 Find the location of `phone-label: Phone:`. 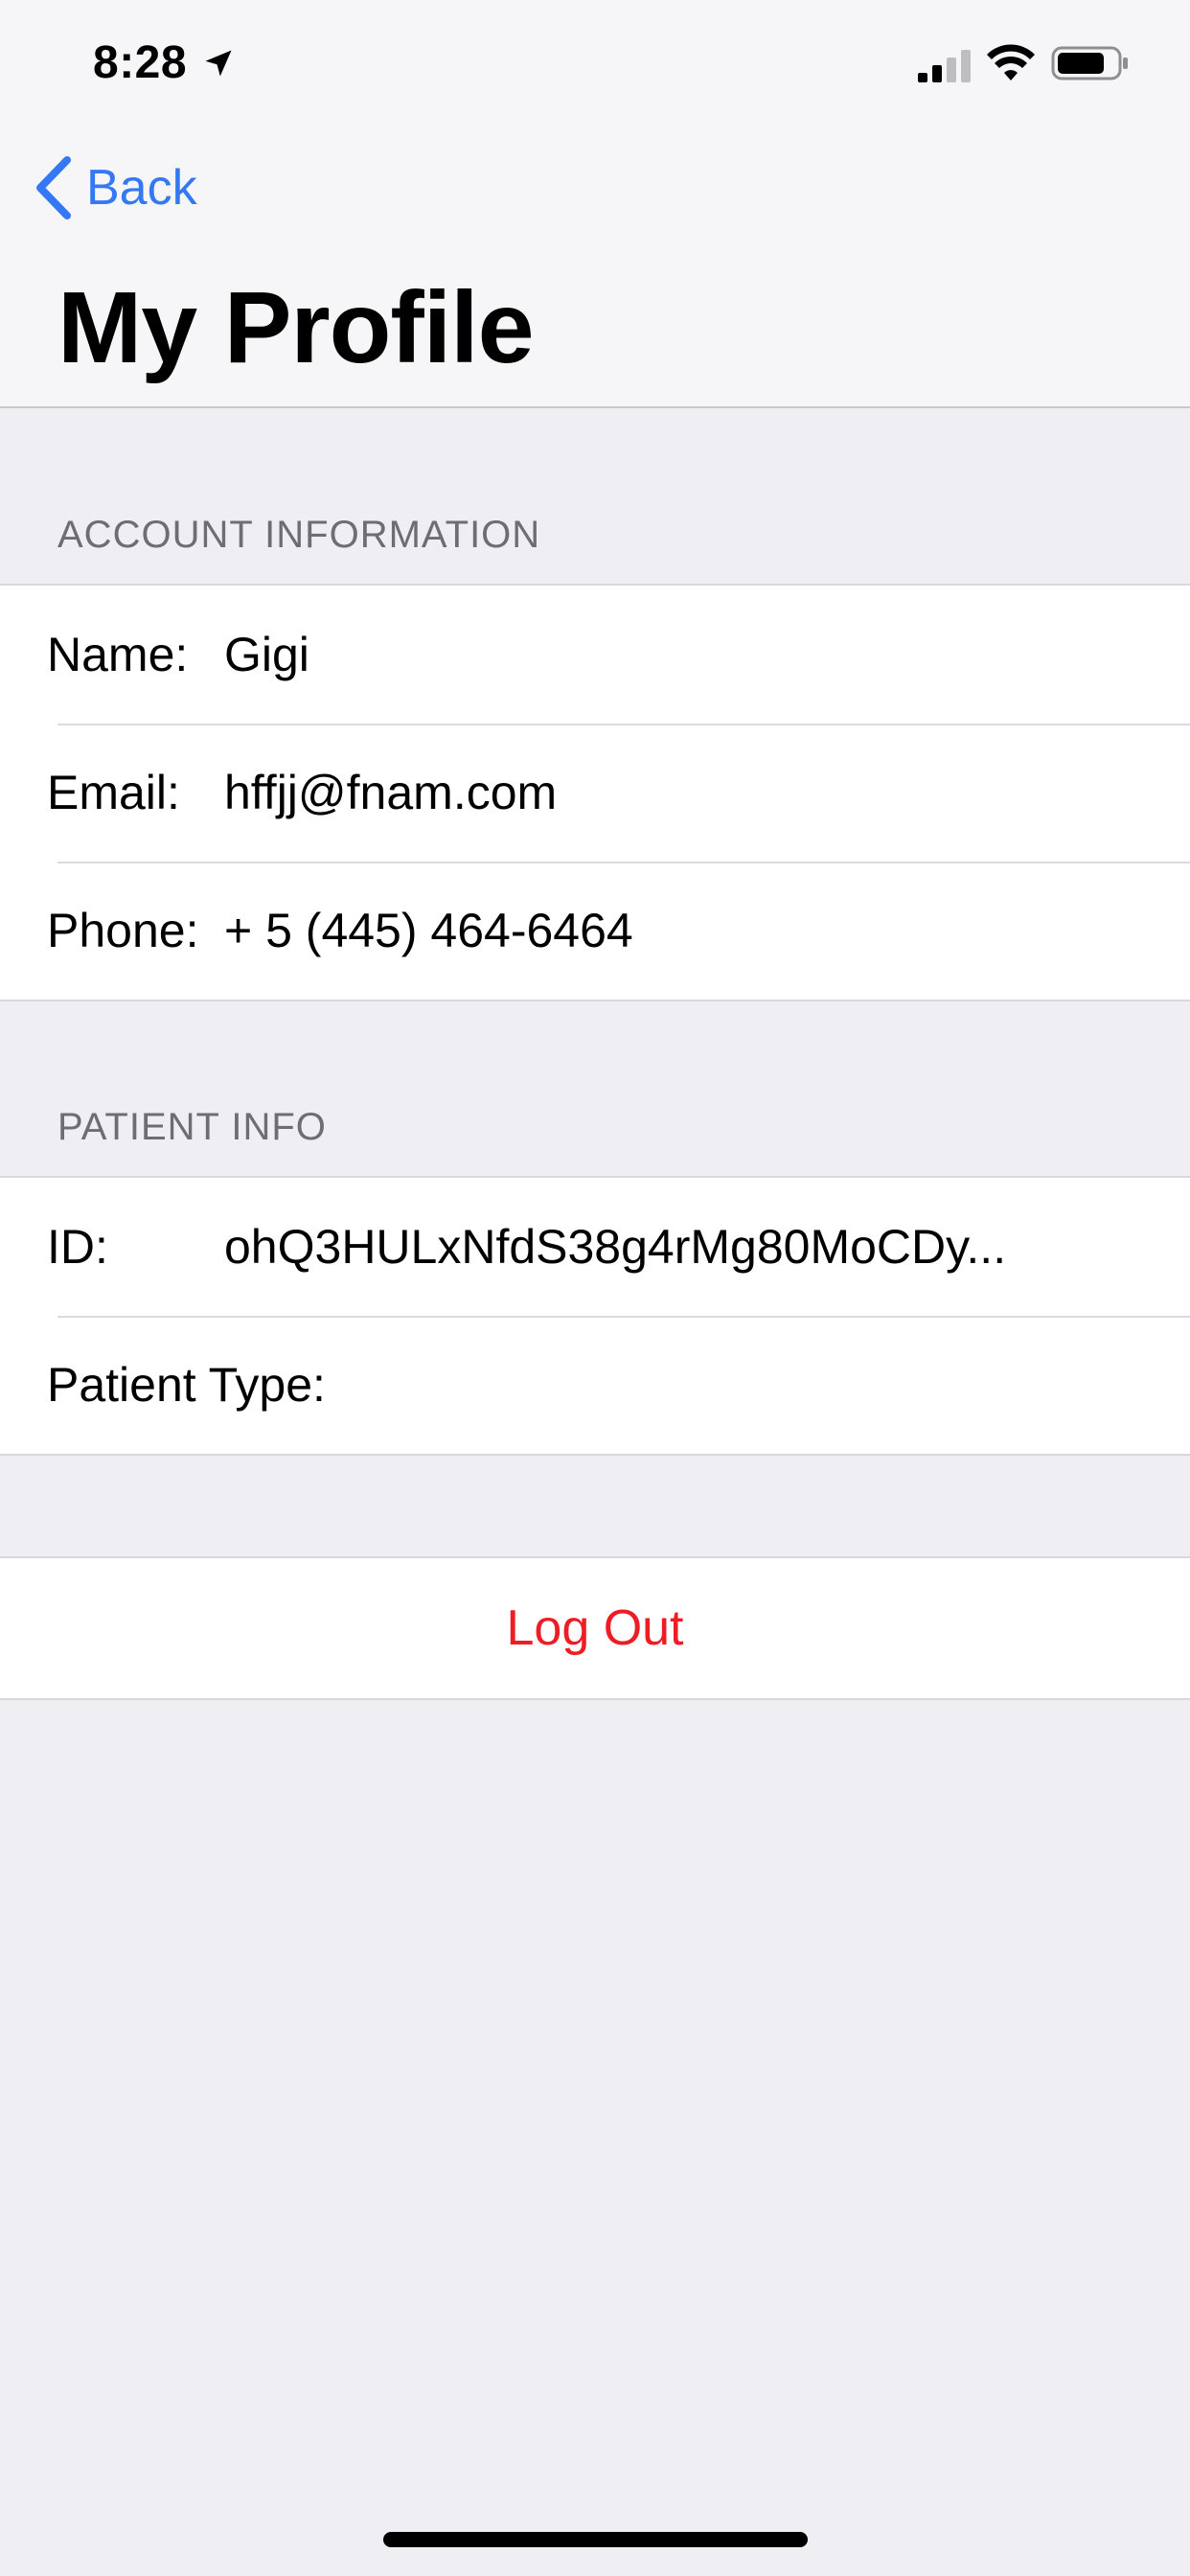

phone-label: Phone: is located at coordinates (123, 930).